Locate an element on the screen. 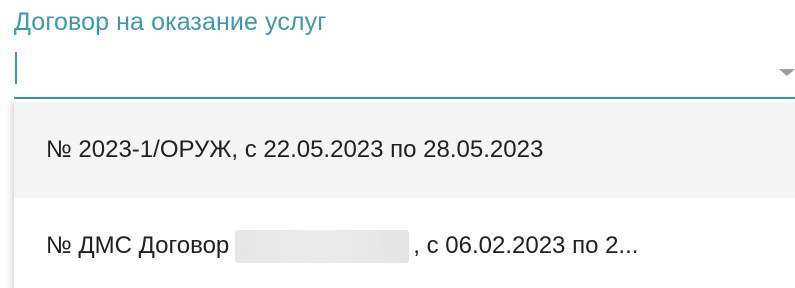  option-label-prefix: № ДМС Договор is located at coordinates (138, 245).